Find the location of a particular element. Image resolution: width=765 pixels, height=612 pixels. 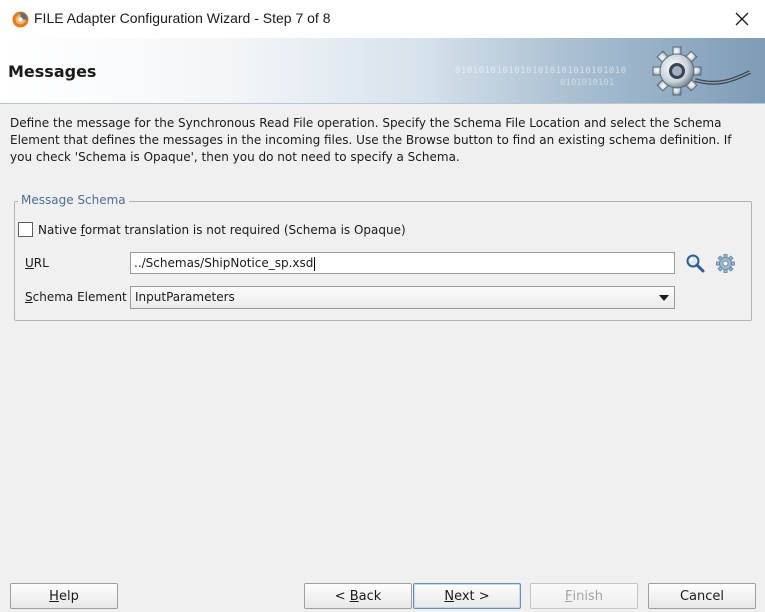

url-input: ../Schemas/ShipNotice_sp.xsd is located at coordinates (402, 263).